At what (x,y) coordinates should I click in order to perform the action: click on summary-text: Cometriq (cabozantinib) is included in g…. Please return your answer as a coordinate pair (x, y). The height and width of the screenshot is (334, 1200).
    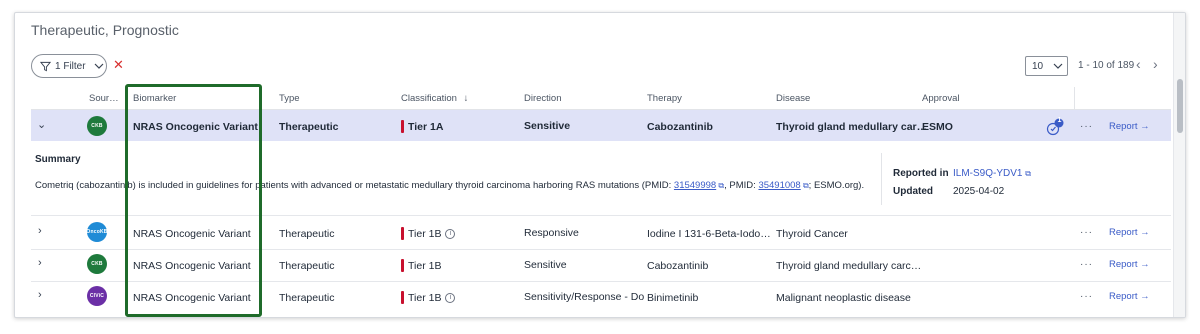
    Looking at the image, I should click on (449, 185).